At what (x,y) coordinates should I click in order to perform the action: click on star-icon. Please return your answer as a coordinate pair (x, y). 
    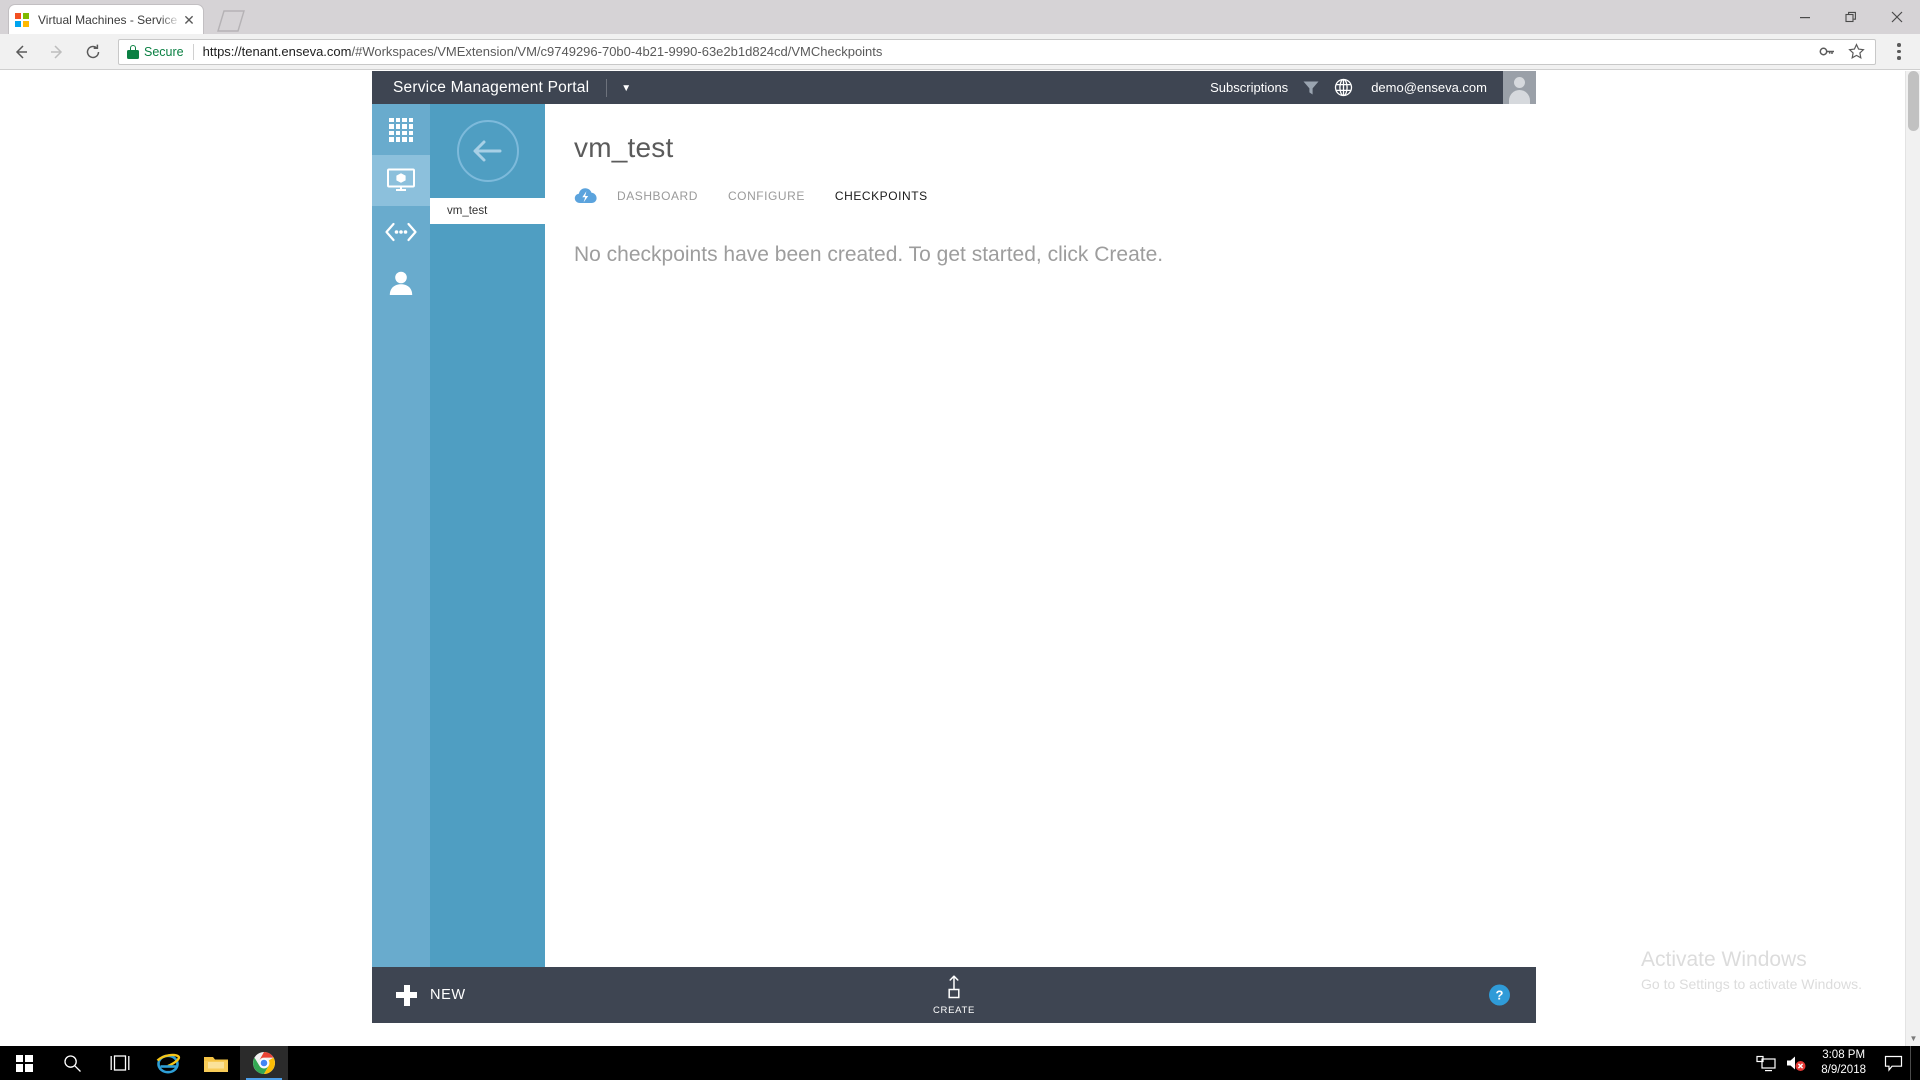
    Looking at the image, I should click on (1856, 51).